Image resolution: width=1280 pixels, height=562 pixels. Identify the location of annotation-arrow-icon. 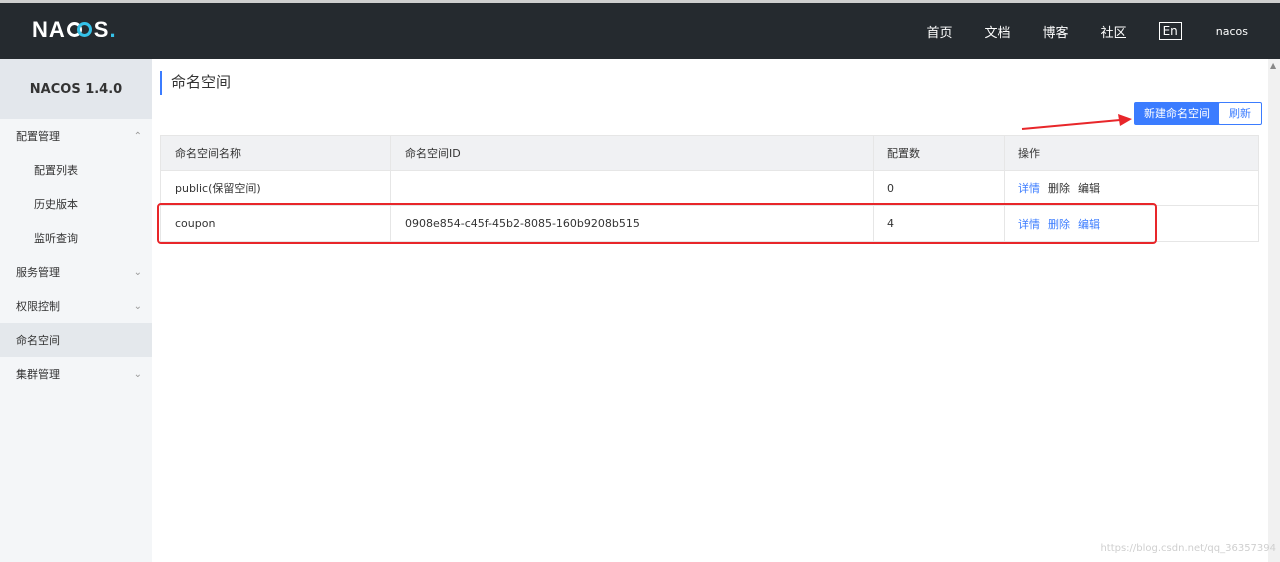
(1076, 122).